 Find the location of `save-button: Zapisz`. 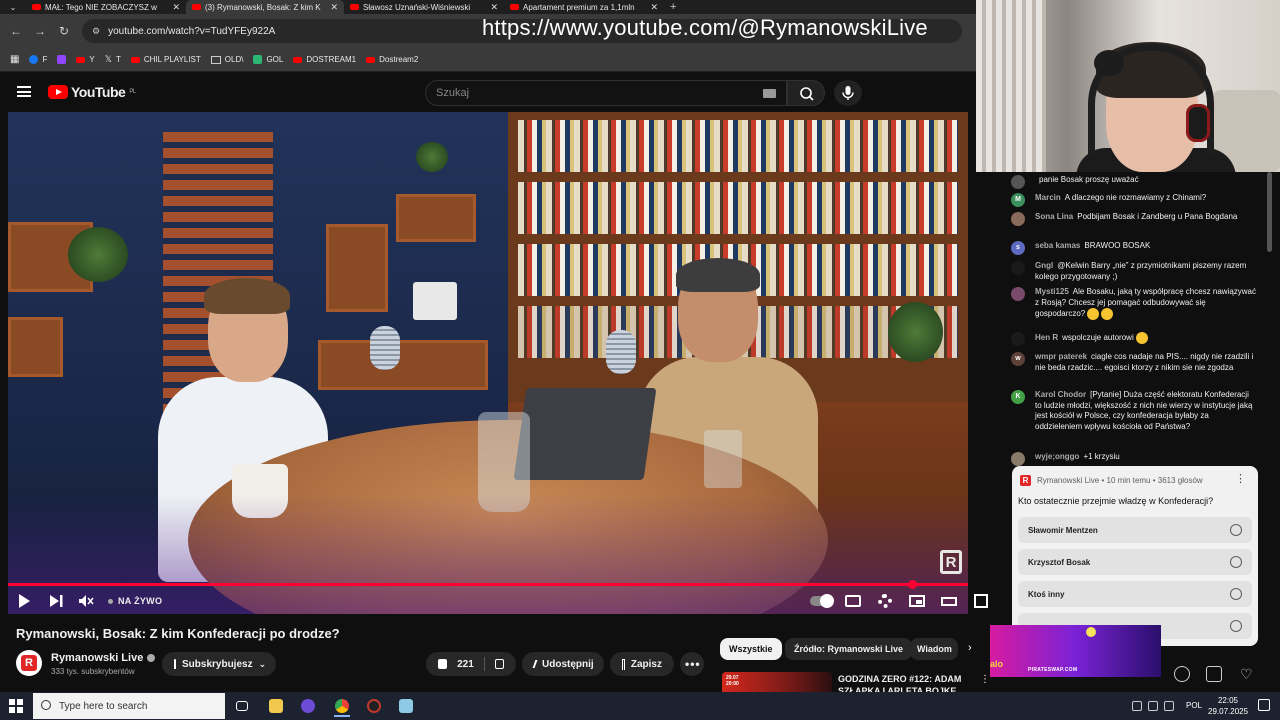

save-button: Zapisz is located at coordinates (642, 664).